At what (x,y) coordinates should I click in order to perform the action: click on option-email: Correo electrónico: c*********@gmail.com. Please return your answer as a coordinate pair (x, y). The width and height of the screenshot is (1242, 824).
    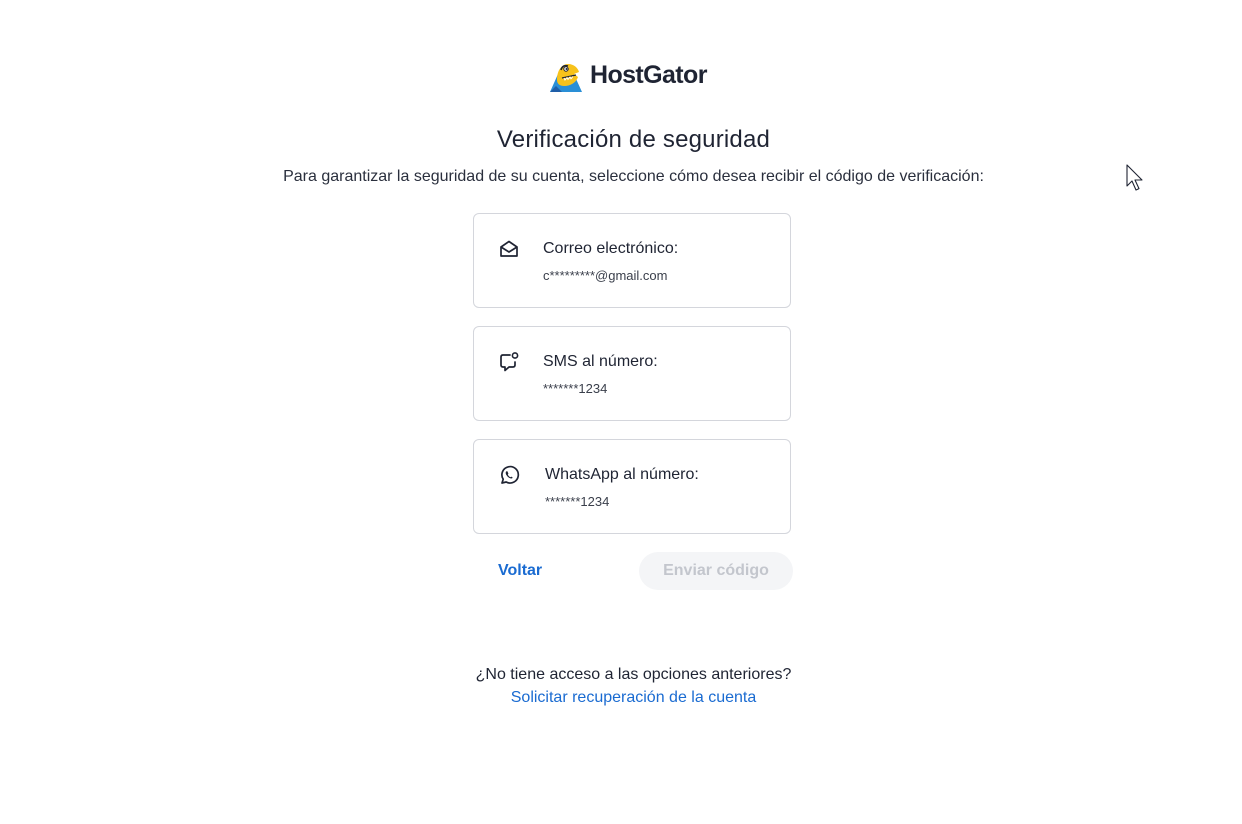
    Looking at the image, I should click on (632, 260).